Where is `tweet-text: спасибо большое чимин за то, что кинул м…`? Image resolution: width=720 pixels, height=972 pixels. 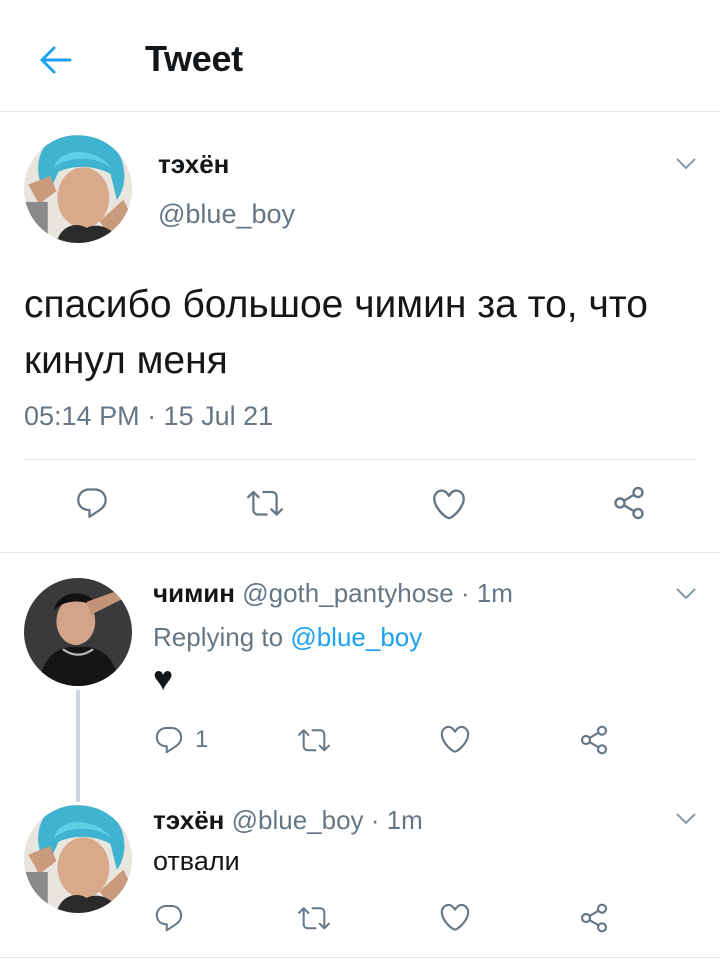
tweet-text: спасибо большое чимин за то, что кинул м… is located at coordinates (336, 332).